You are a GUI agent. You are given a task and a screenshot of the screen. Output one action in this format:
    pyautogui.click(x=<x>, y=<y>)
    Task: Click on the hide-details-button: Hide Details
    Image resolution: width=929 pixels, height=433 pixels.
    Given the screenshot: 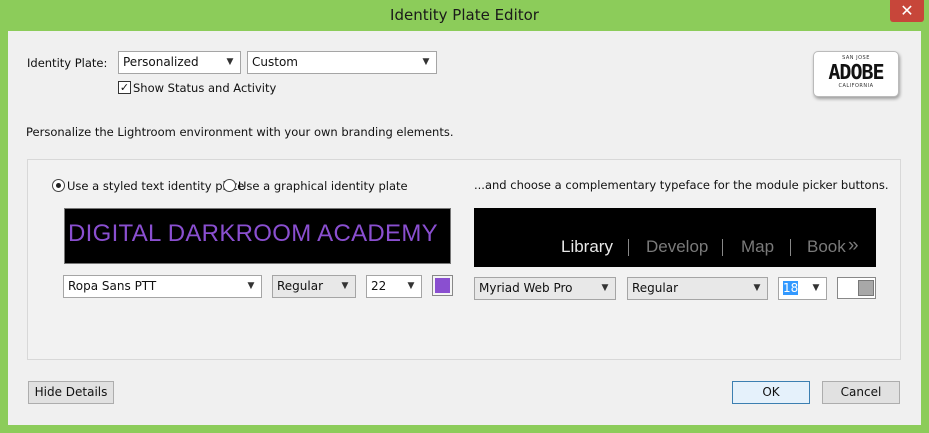 What is the action you would take?
    pyautogui.click(x=71, y=392)
    